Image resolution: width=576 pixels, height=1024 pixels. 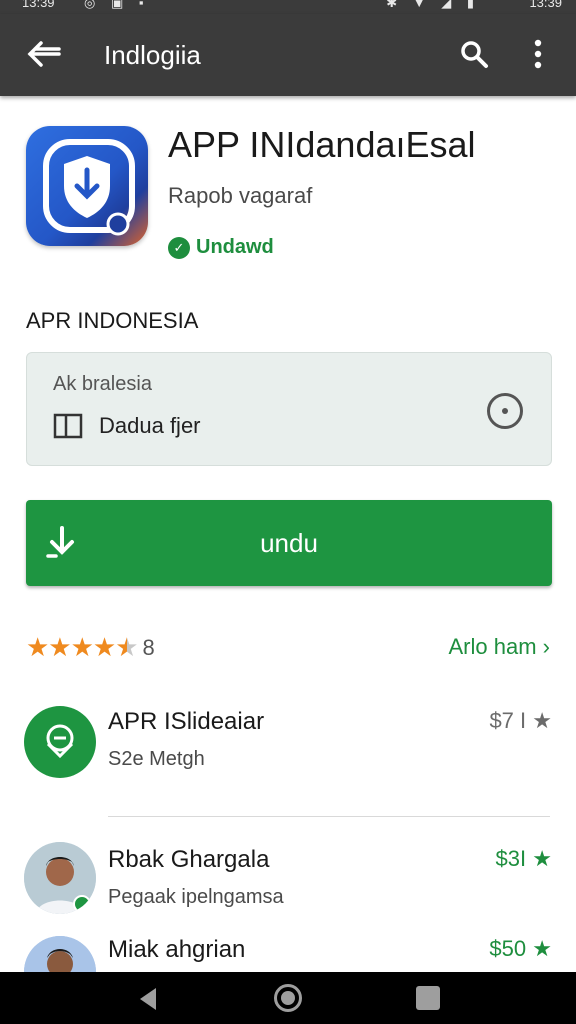 What do you see at coordinates (288, 952) in the screenshot?
I see `list-item: Miak ahgrian $50 ★` at bounding box center [288, 952].